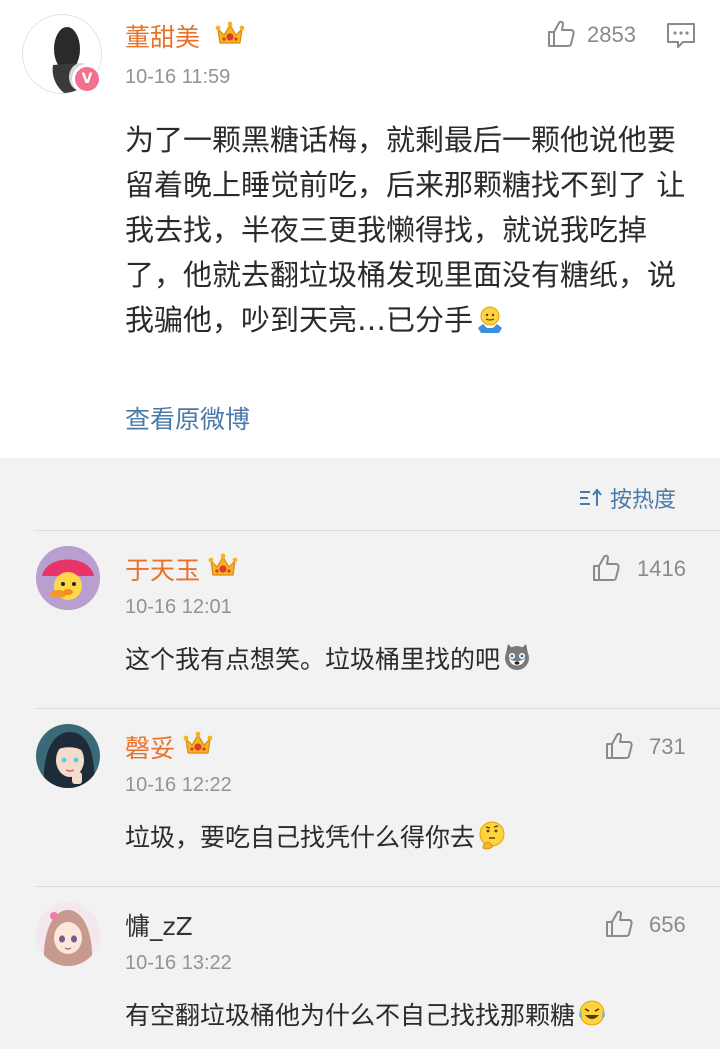  What do you see at coordinates (178, 785) in the screenshot?
I see `timestamp: 10-16 12:22` at bounding box center [178, 785].